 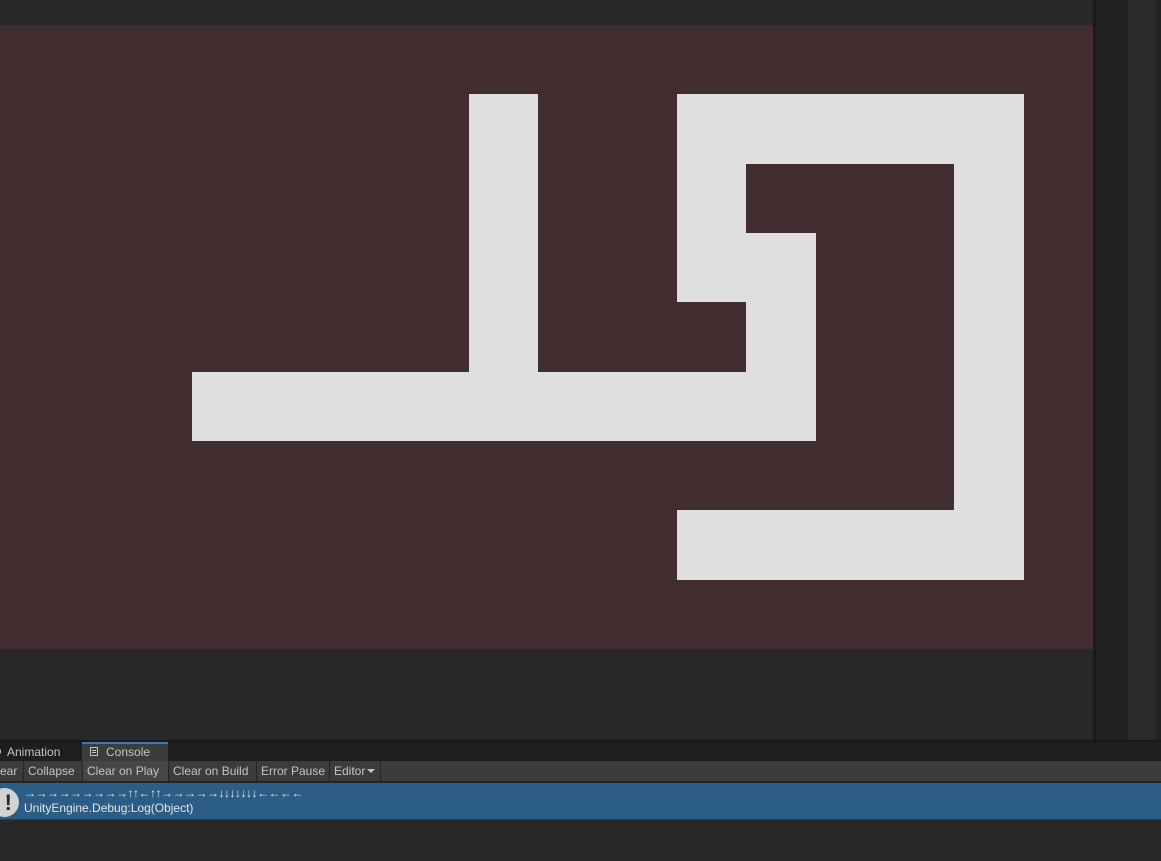 I want to click on clear-on-build-toggle: Clear on Build, so click(x=213, y=771).